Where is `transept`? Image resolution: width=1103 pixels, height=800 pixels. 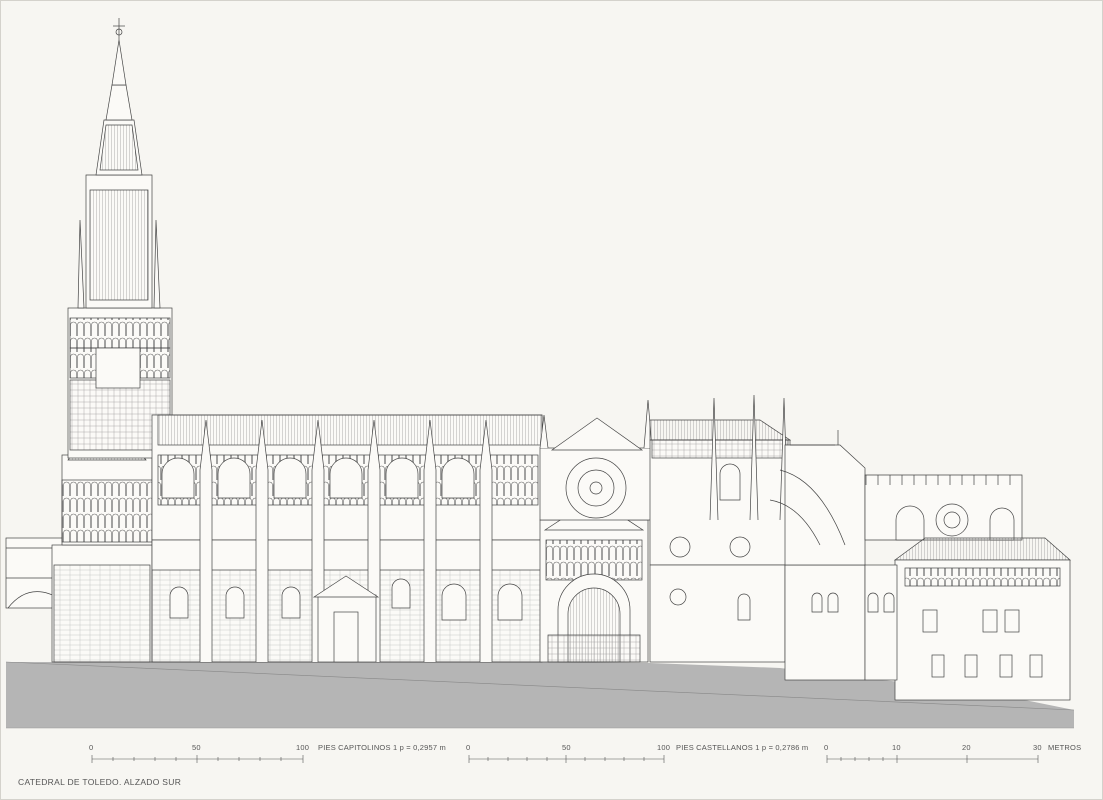
transept is located at coordinates (720, 480).